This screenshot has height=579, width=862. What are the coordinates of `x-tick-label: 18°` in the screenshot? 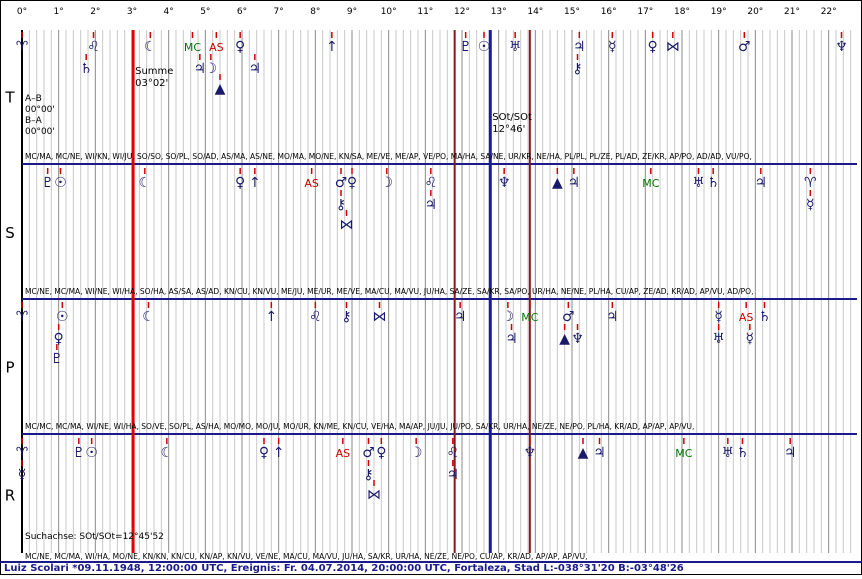 It's located at (682, 12).